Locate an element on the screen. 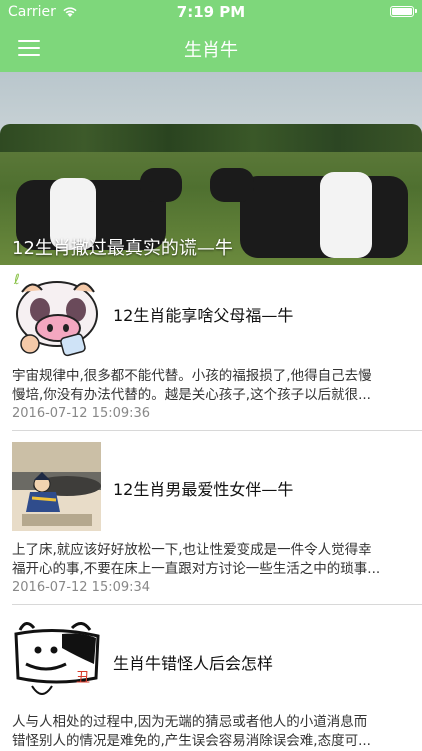 The image size is (422, 751). article-thumbnail is located at coordinates (56, 486).